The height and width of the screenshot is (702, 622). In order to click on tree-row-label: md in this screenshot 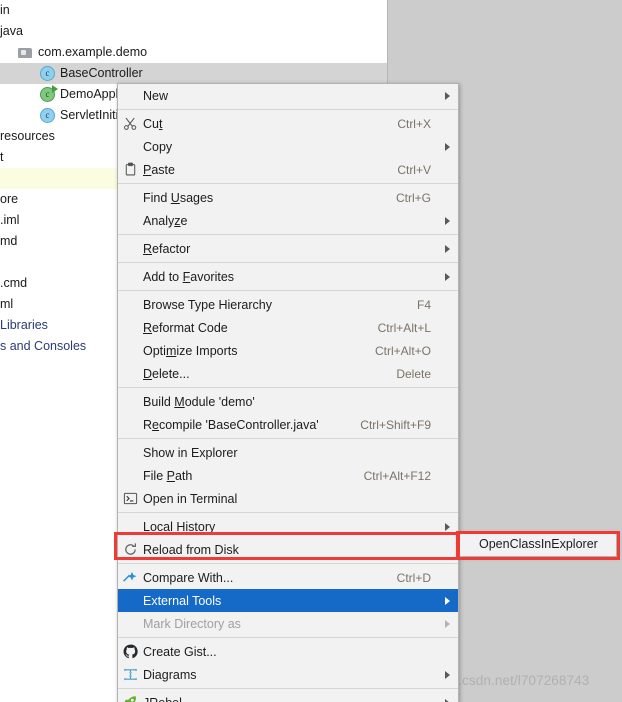, I will do `click(9, 241)`.